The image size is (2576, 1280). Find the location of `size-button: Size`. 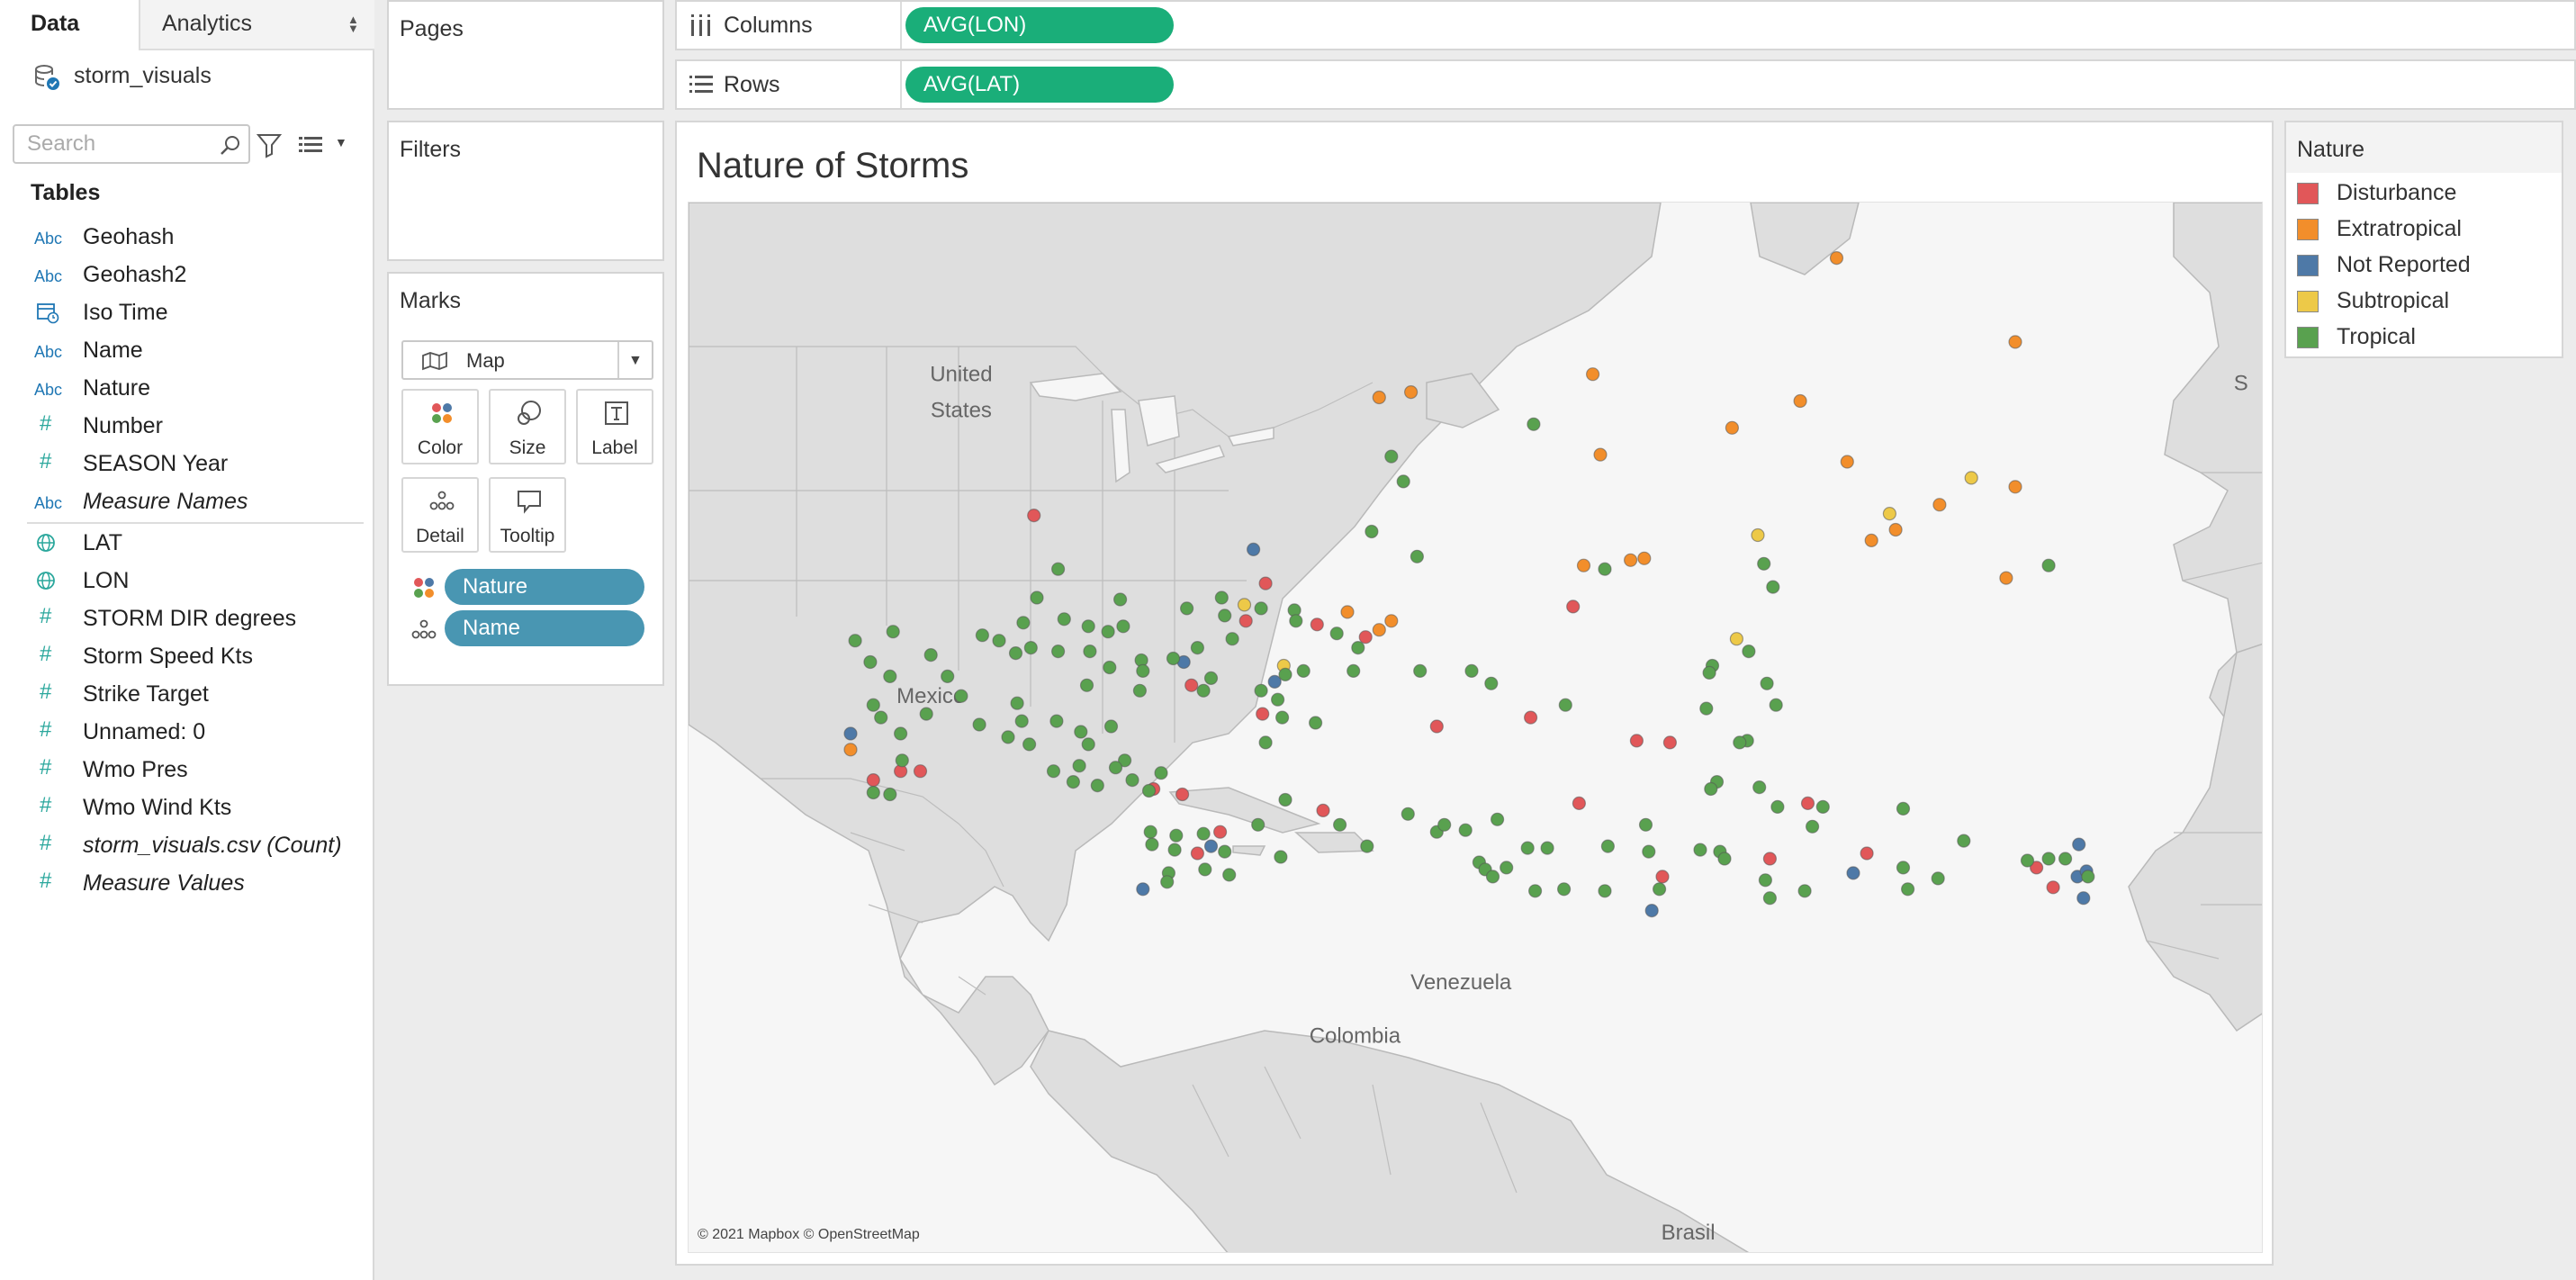

size-button: Size is located at coordinates (527, 426).